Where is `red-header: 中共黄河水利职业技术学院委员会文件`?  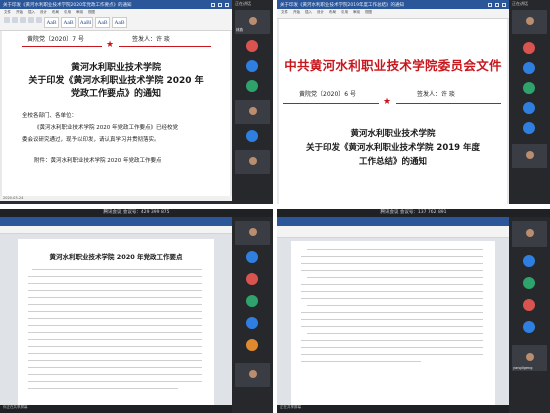
red-header: 中共黄河水利职业技术学院委员会文件 is located at coordinates (393, 65).